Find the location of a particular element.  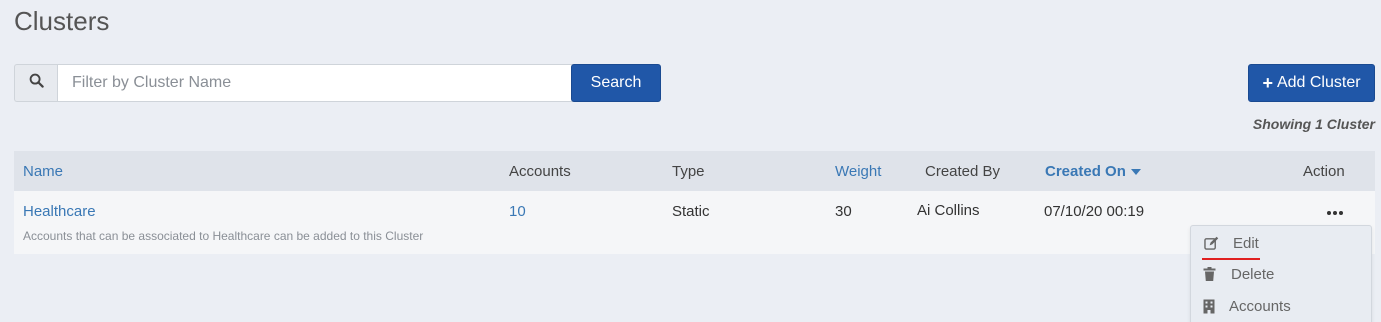

search-icon is located at coordinates (36, 83).